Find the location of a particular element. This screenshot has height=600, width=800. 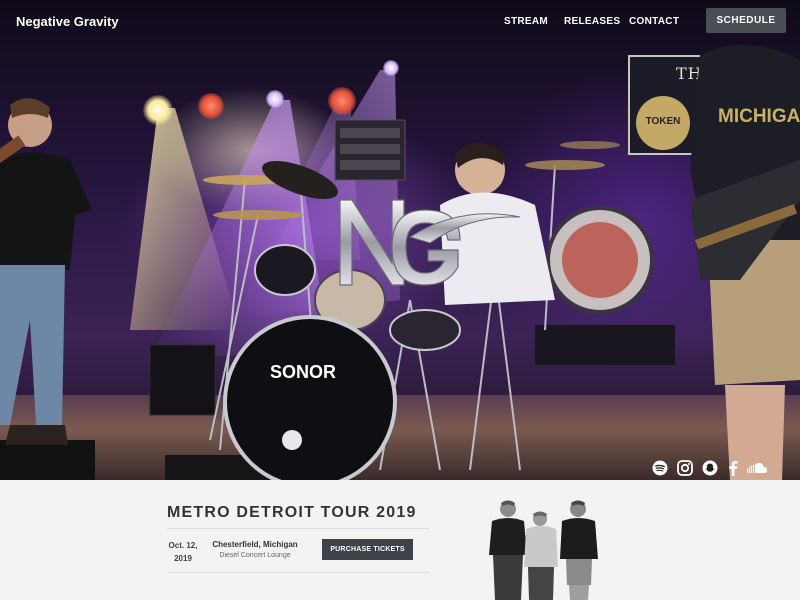

snapchat-icon is located at coordinates (710, 468).